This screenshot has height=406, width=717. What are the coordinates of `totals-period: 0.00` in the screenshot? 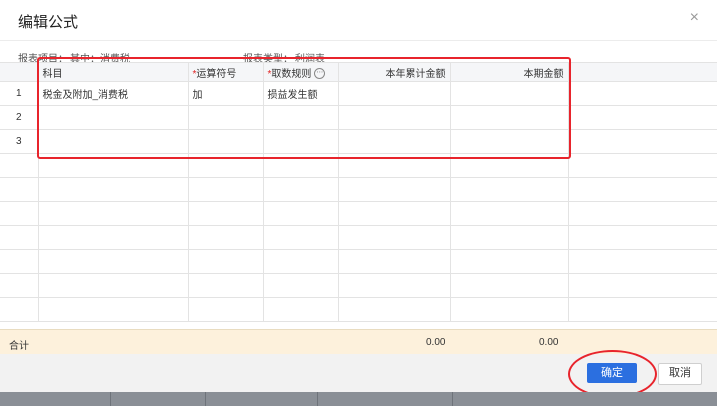 It's located at (549, 342).